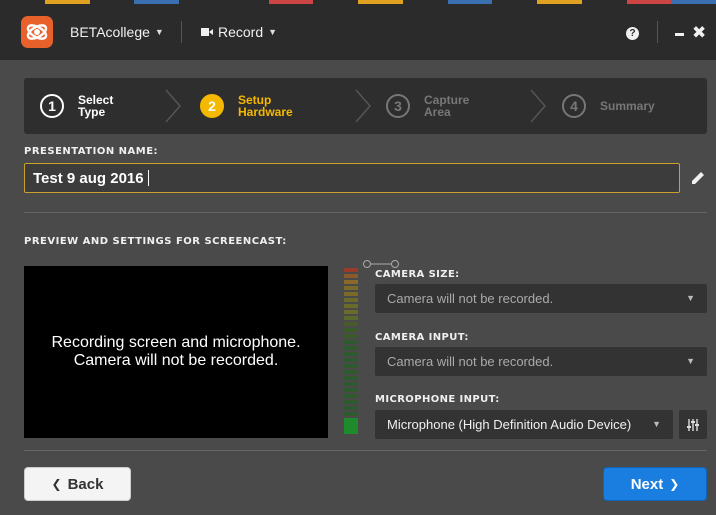 The height and width of the screenshot is (515, 716). I want to click on step-number: 3, so click(398, 106).